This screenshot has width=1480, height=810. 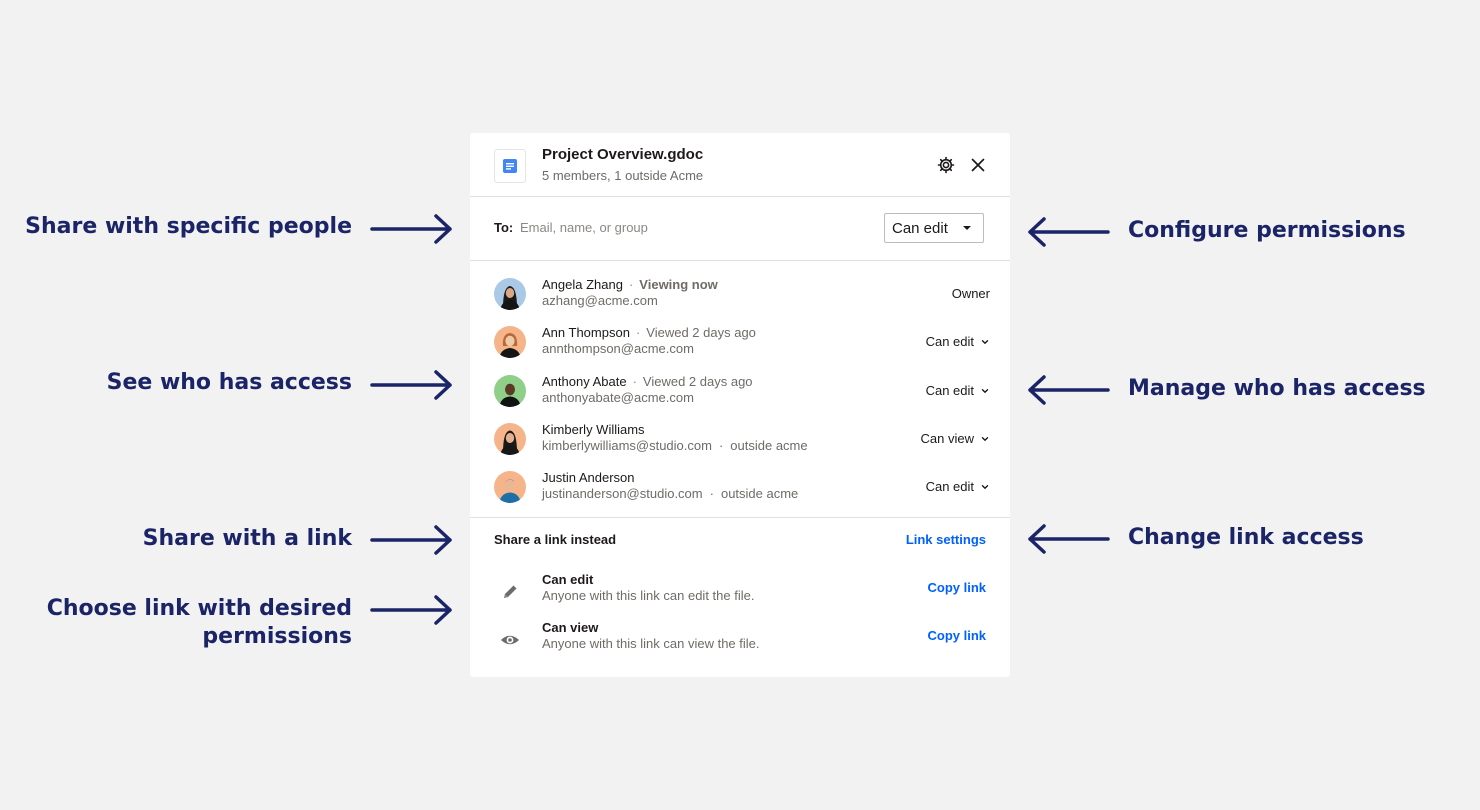 What do you see at coordinates (568, 579) in the screenshot?
I see `link-option-title: Can edit` at bounding box center [568, 579].